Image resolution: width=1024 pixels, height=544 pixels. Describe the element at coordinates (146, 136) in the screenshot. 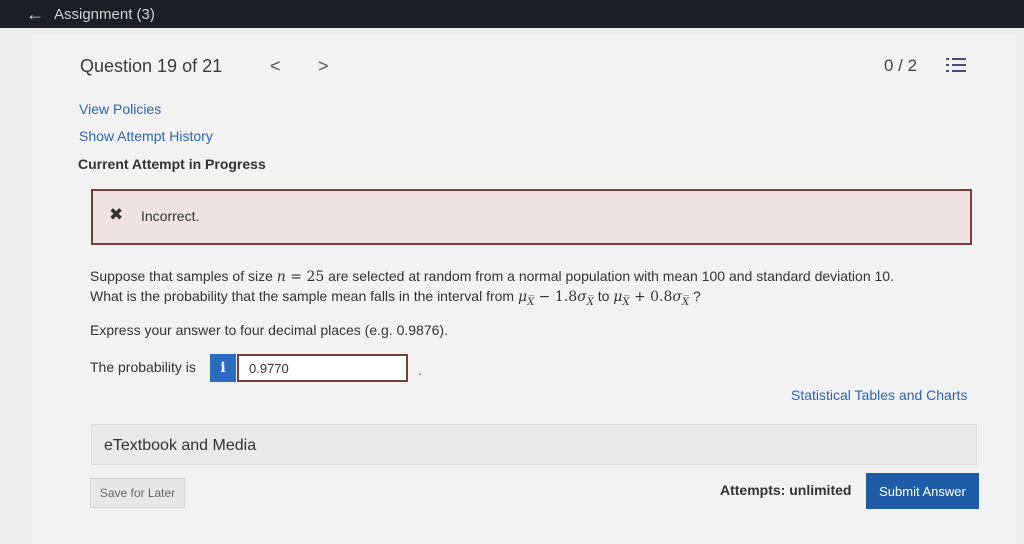

I see `show-attempt-history-link: Show Attempt History` at that location.